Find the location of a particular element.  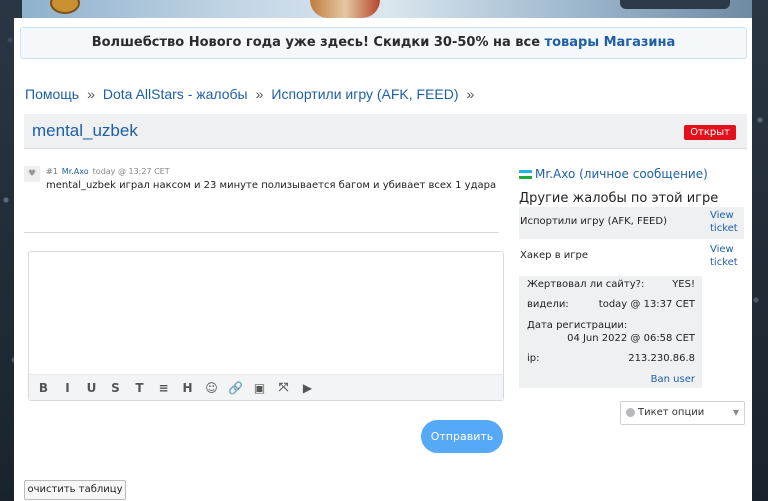

editor-toolbar: B I U S T ≡ H ☺ 🔗 ▣ ⤧ ▶ is located at coordinates (266, 387).